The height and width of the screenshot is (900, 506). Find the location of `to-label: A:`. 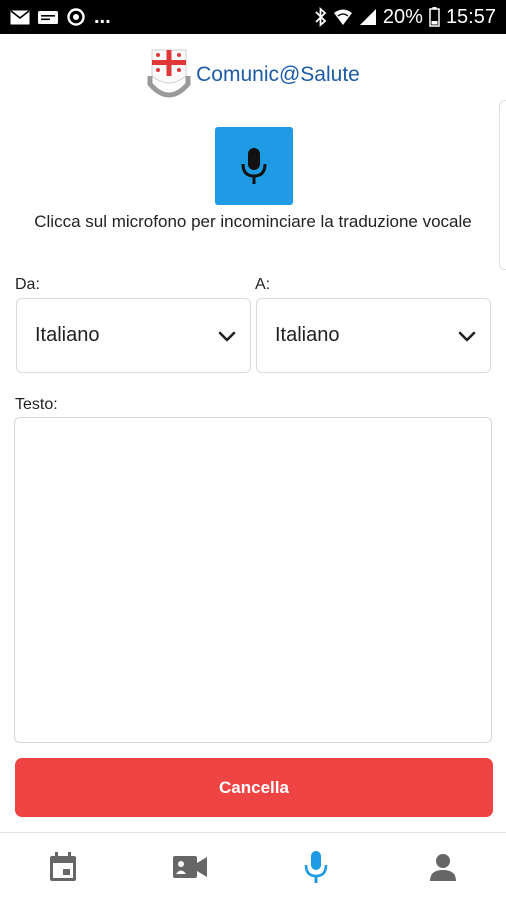

to-label: A: is located at coordinates (263, 284).